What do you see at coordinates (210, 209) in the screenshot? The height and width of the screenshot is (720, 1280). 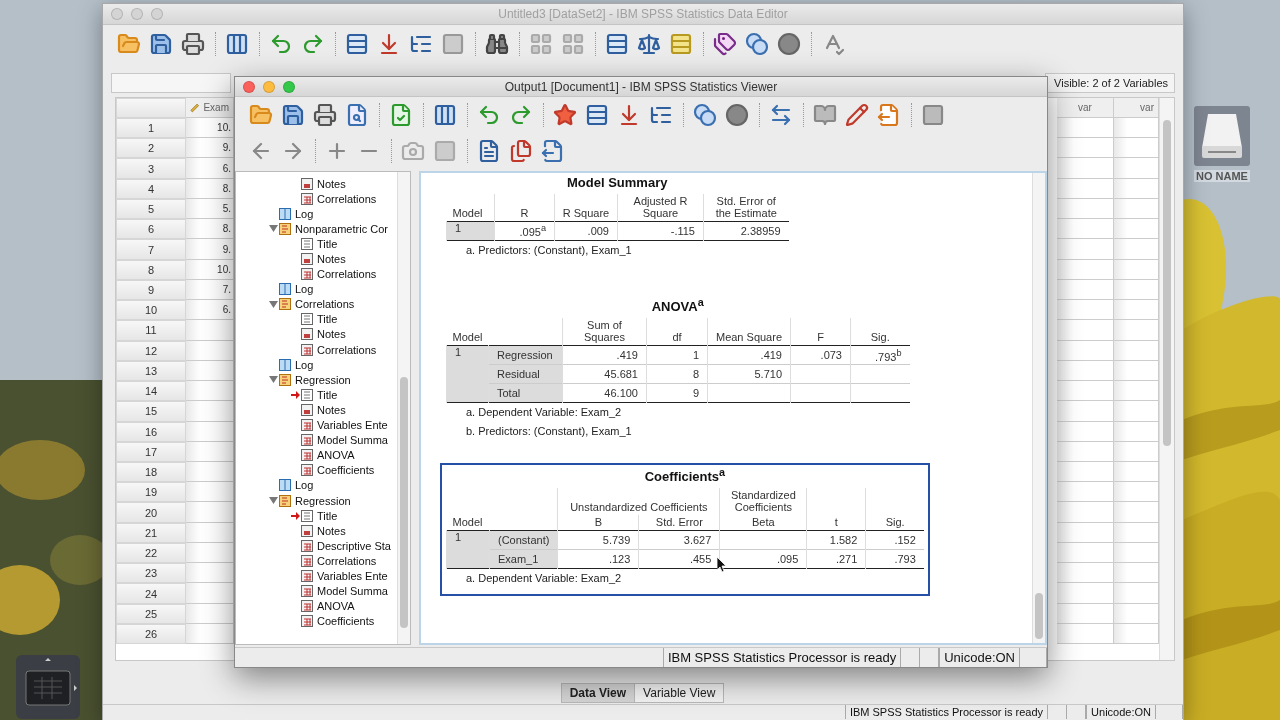 I see `data-cell: 5.` at bounding box center [210, 209].